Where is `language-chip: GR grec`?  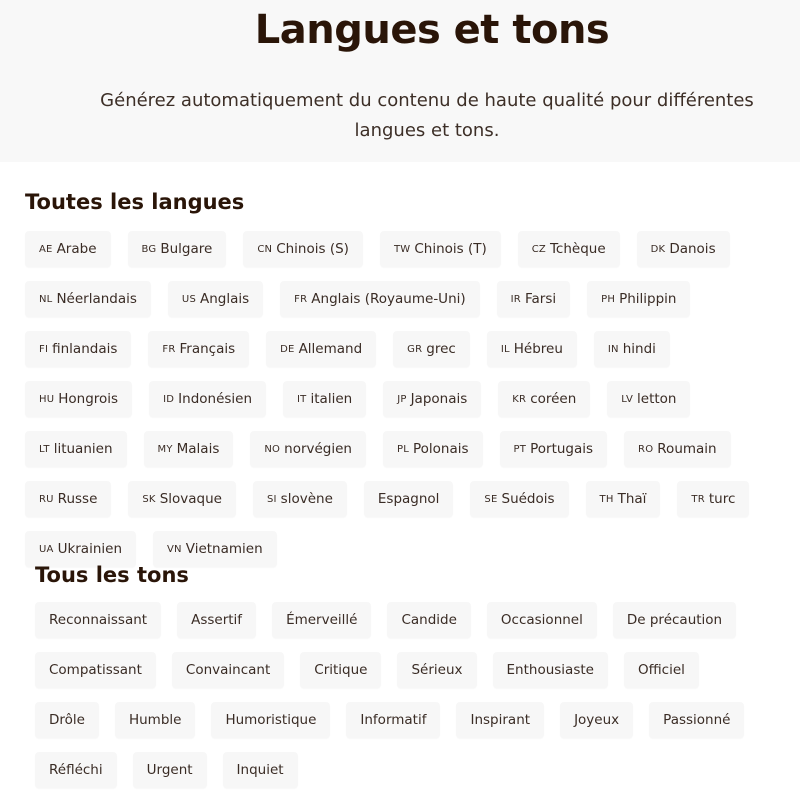 language-chip: GR grec is located at coordinates (431, 349).